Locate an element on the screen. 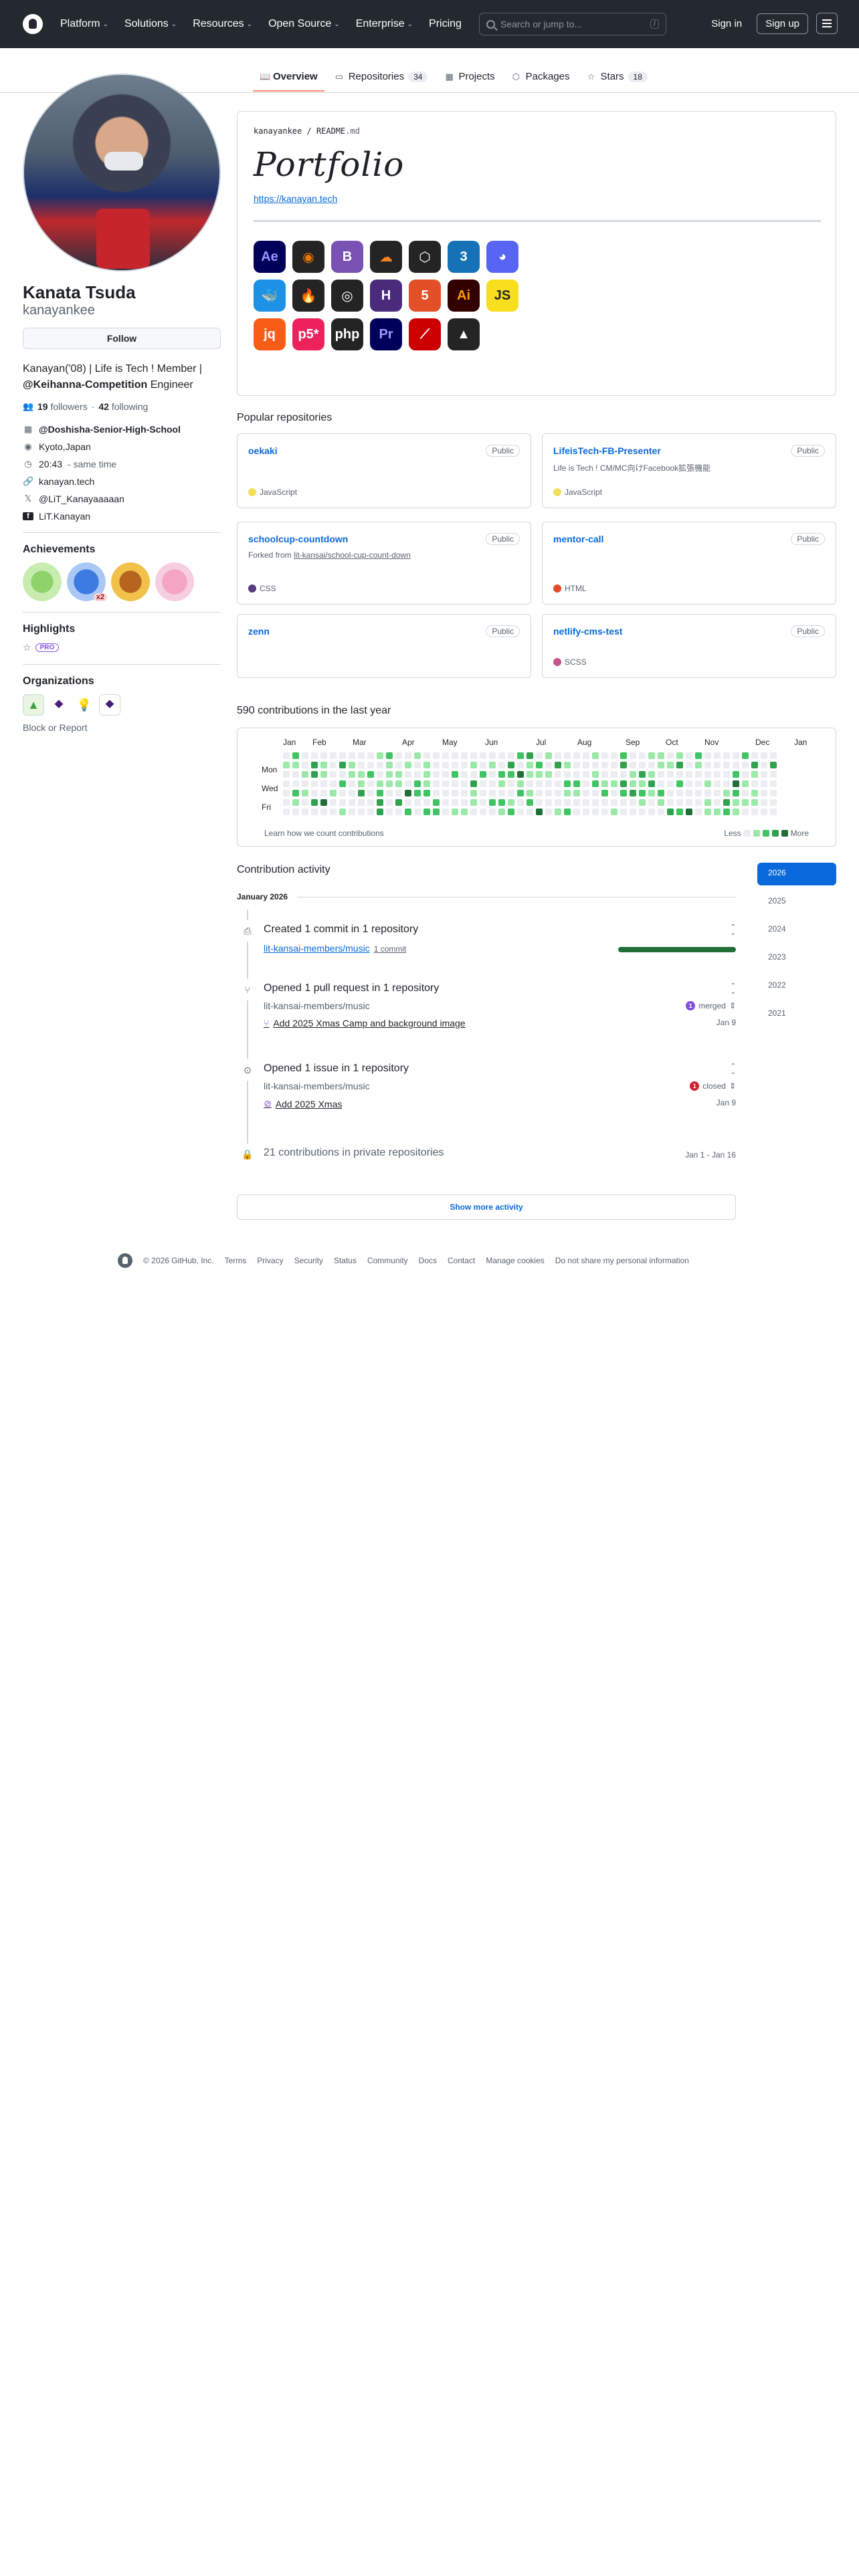 The height and width of the screenshot is (2576, 859). nav-resources: Resources ⌄ is located at coordinates (223, 24).